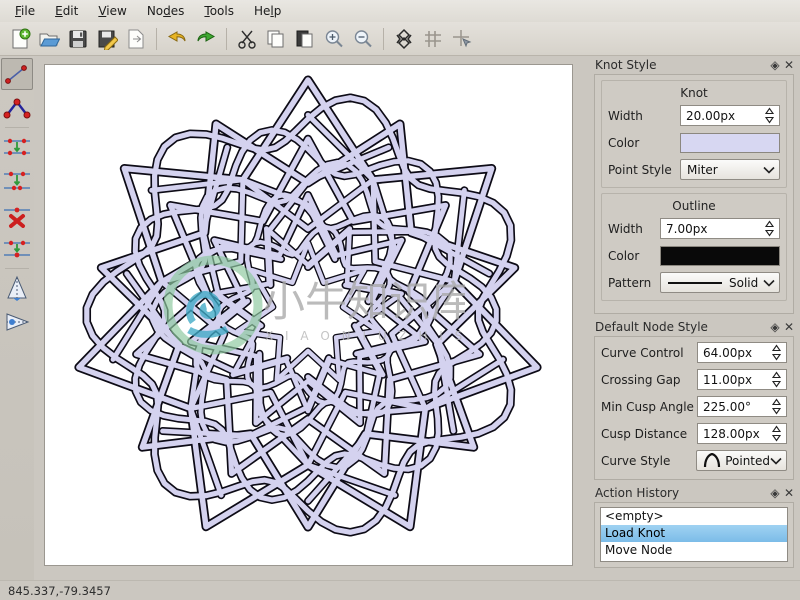 The height and width of the screenshot is (600, 800). What do you see at coordinates (720, 255) in the screenshot?
I see `outline-color-swatch` at bounding box center [720, 255].